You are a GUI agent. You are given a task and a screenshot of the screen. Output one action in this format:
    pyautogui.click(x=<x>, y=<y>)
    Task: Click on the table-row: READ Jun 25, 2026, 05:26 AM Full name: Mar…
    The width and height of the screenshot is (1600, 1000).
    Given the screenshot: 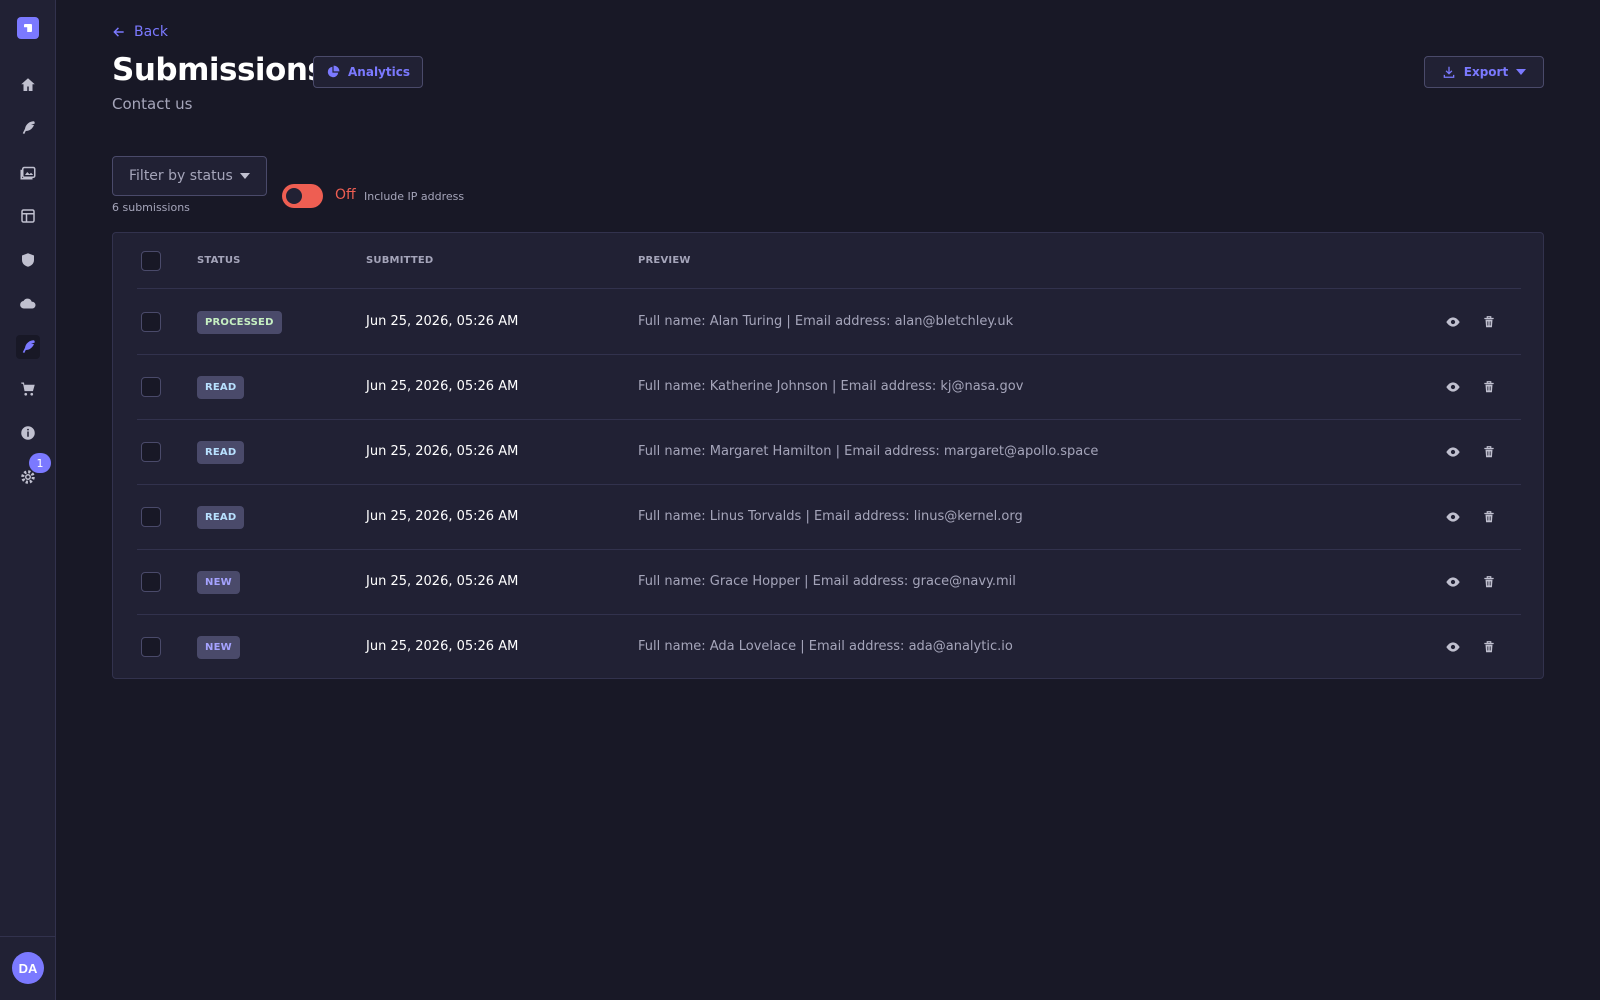 What is the action you would take?
    pyautogui.click(x=829, y=452)
    